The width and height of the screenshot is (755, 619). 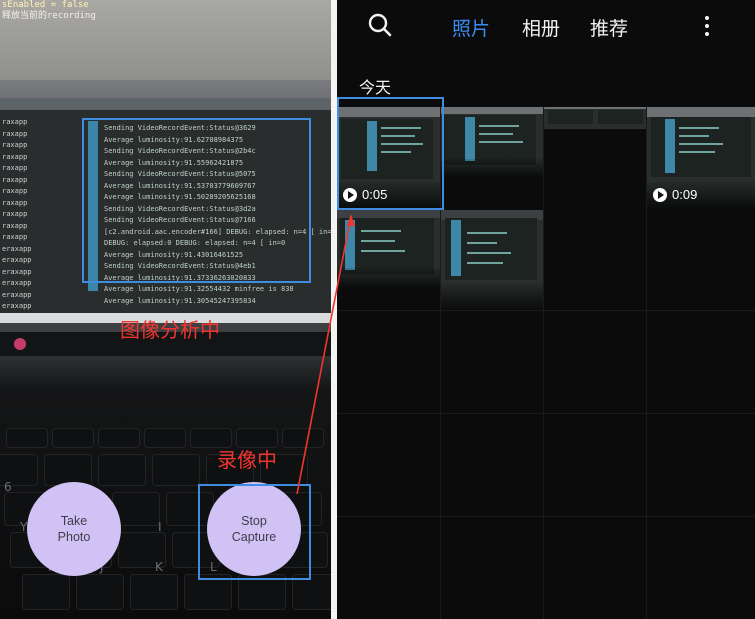 I want to click on take-photo-label: Take Photo, so click(x=74, y=529).